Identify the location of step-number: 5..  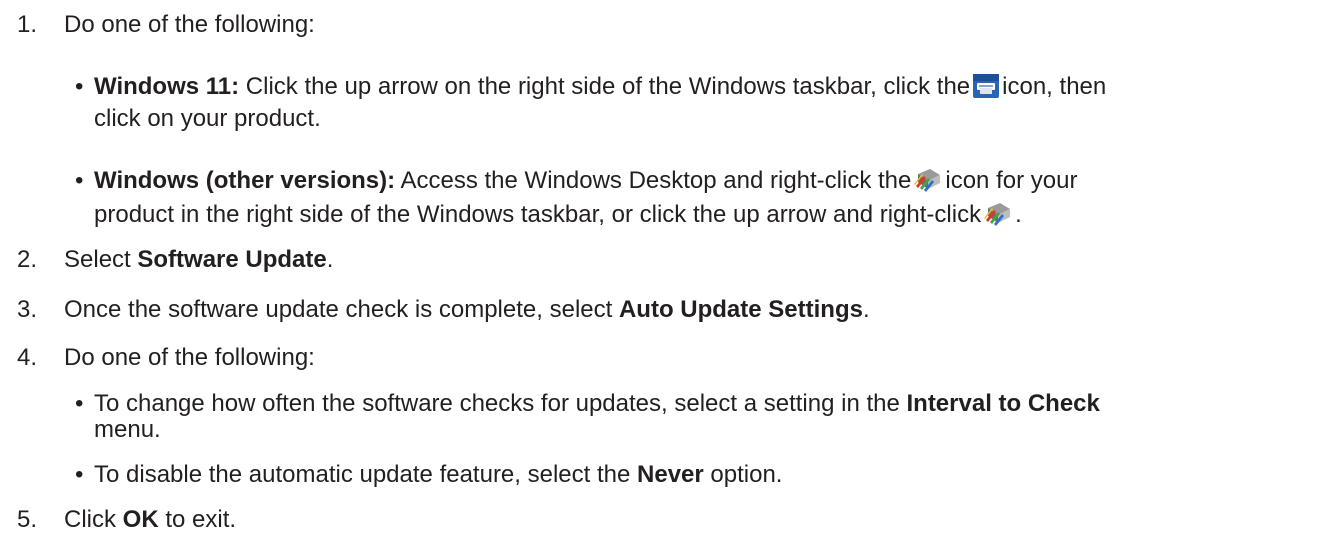
(27, 519).